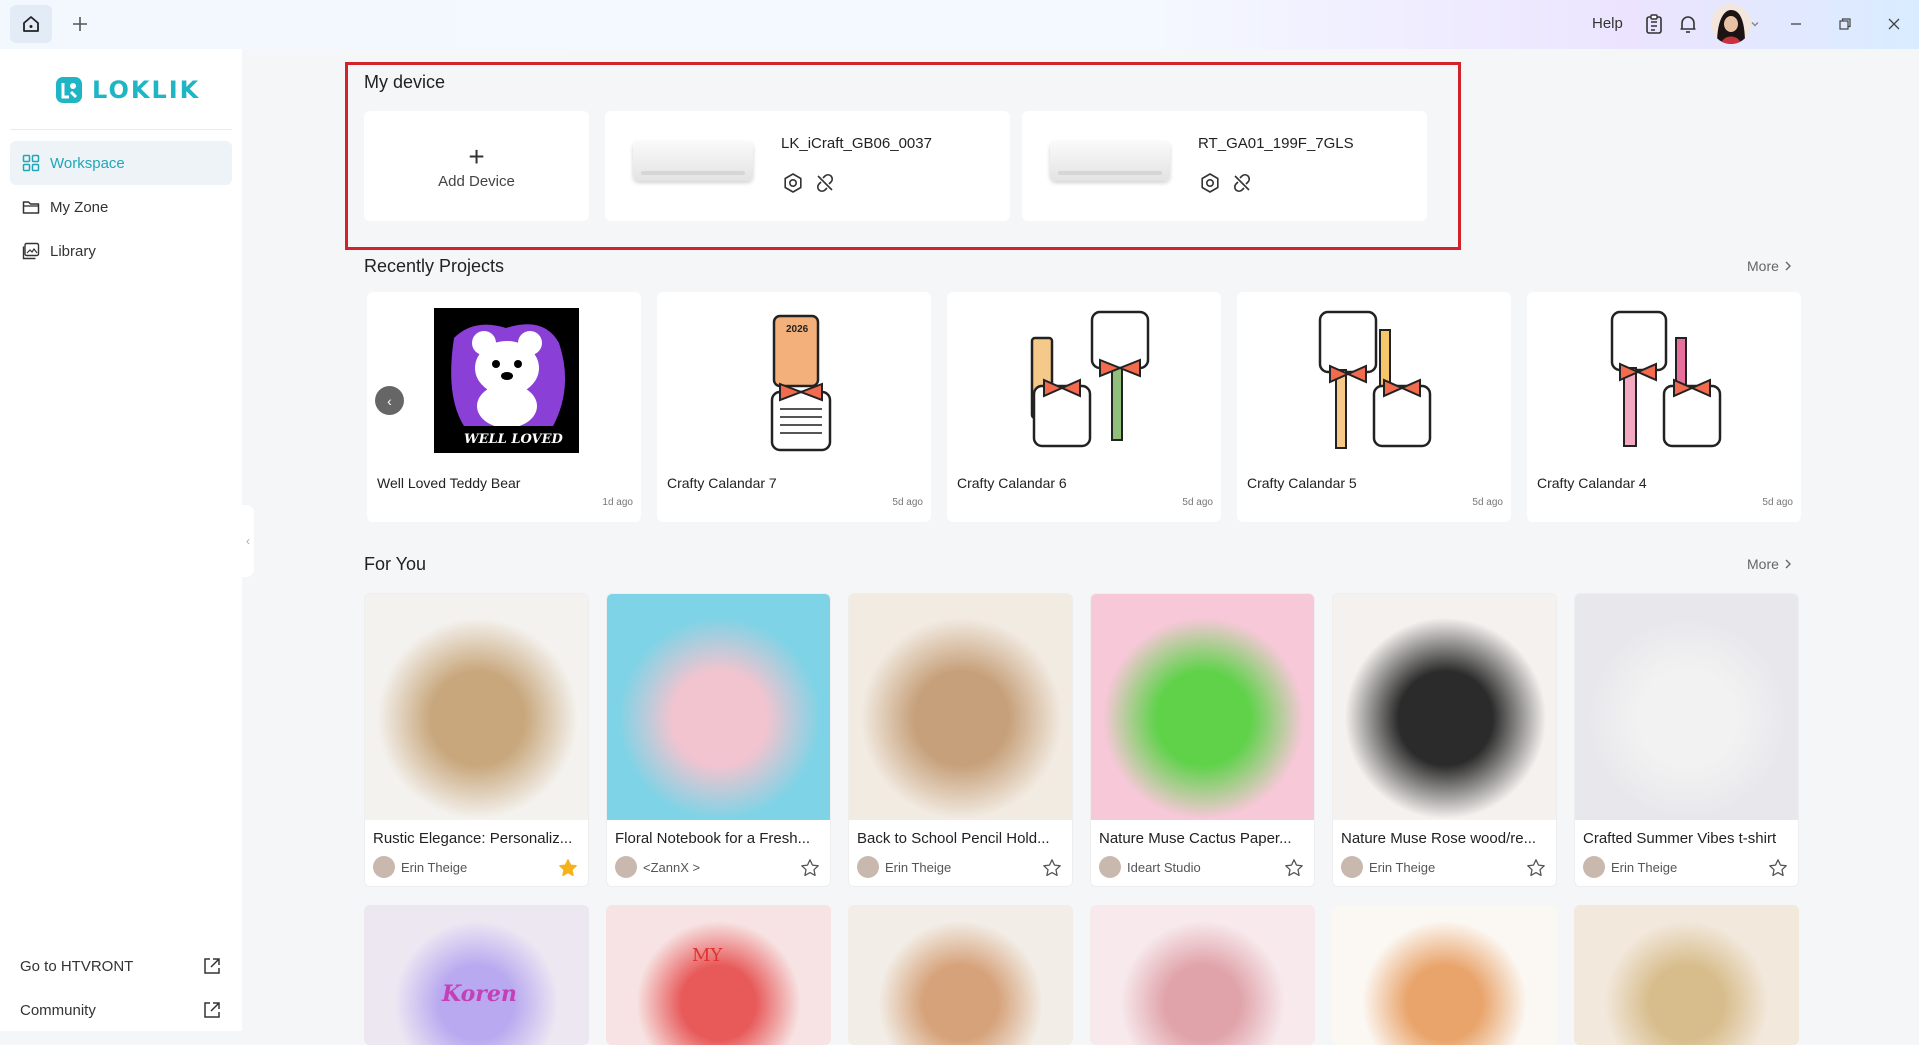  I want to click on notifications-button, so click(1688, 24).